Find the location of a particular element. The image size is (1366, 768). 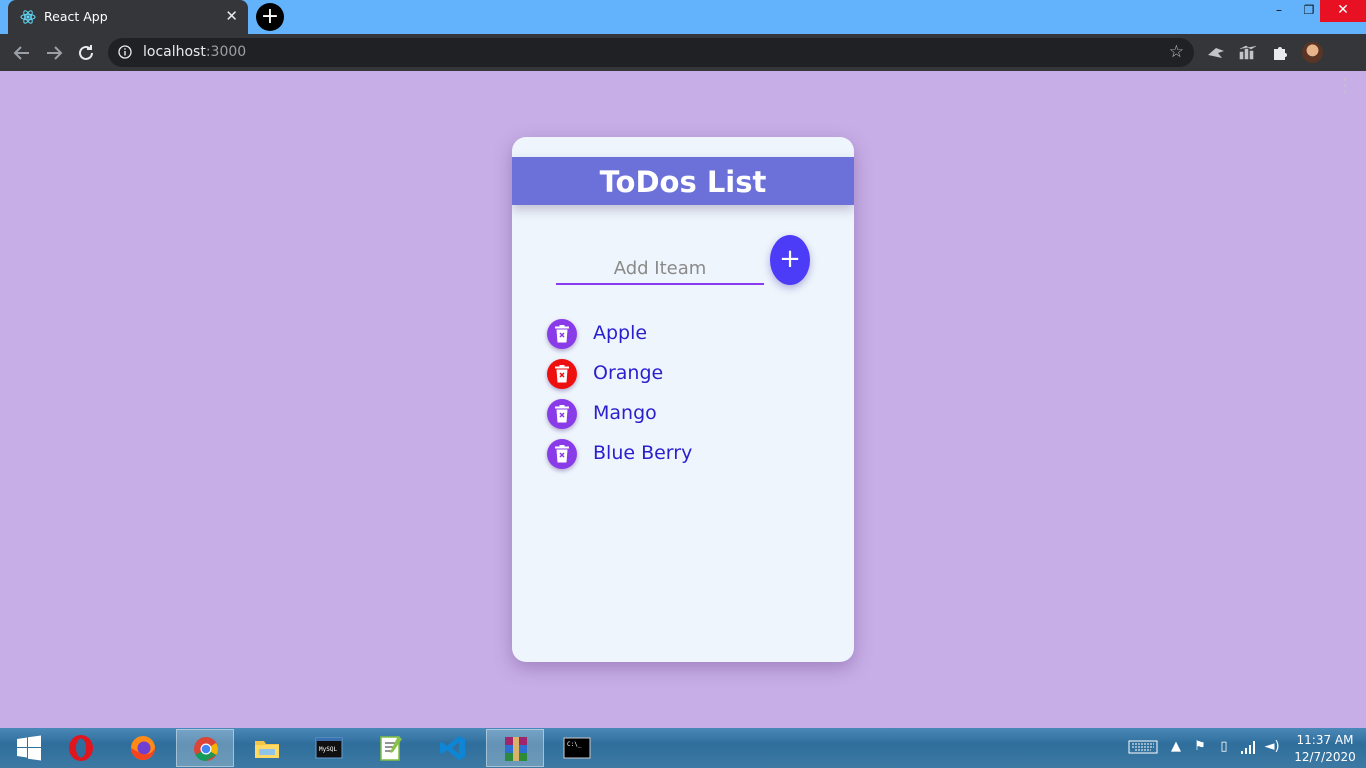

firefox-icon is located at coordinates (143, 748).